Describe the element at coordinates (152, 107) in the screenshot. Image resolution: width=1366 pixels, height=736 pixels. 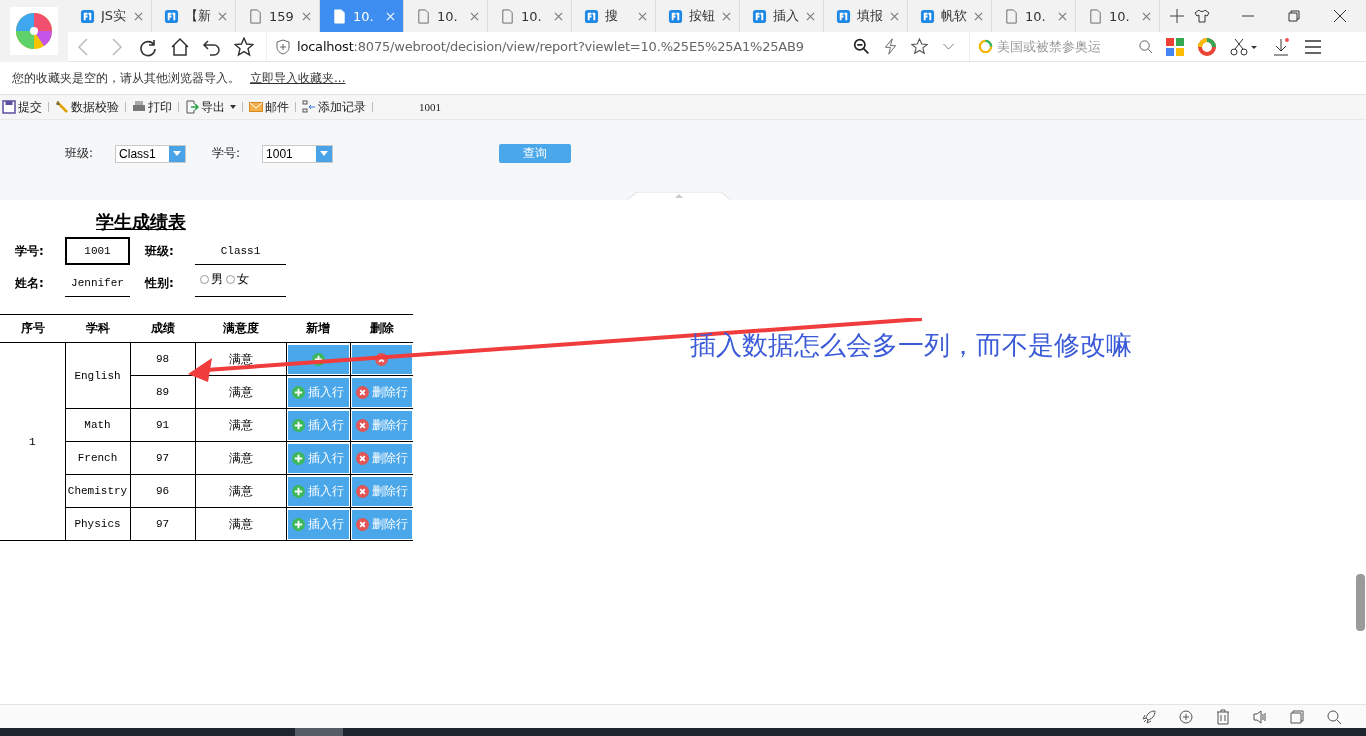
I see `toolbar-button: 打印` at that location.